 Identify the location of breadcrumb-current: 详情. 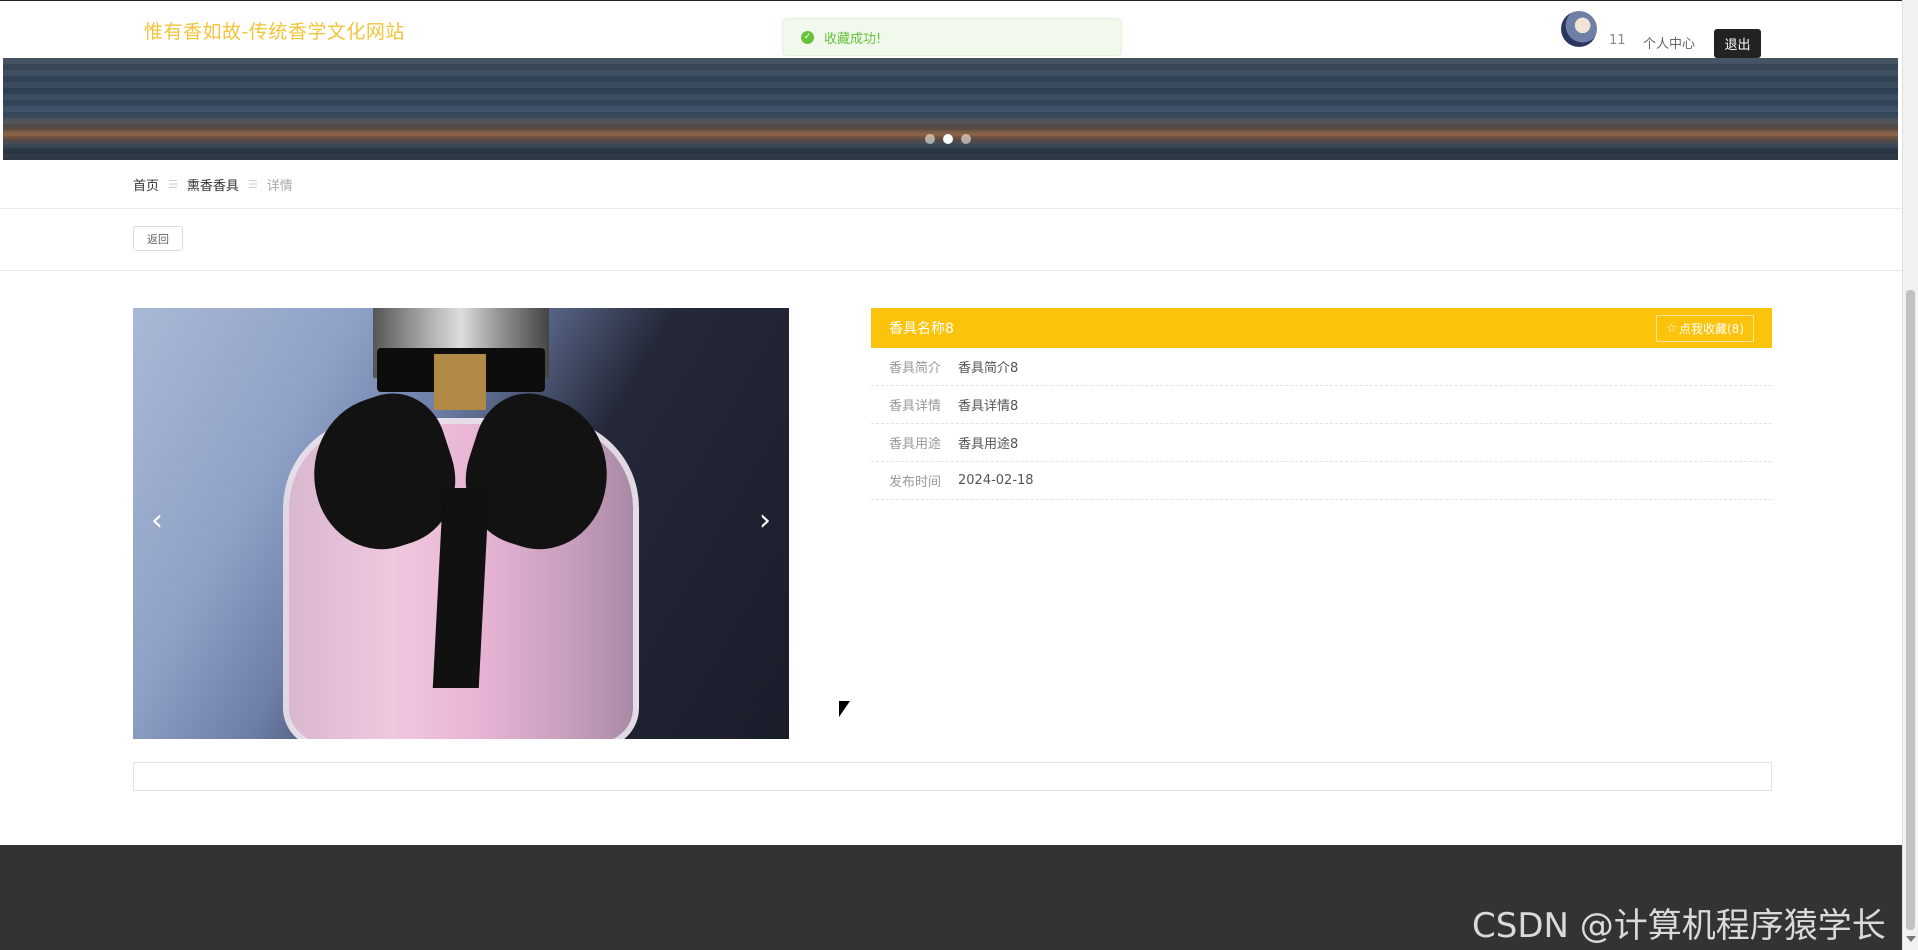
(279, 186).